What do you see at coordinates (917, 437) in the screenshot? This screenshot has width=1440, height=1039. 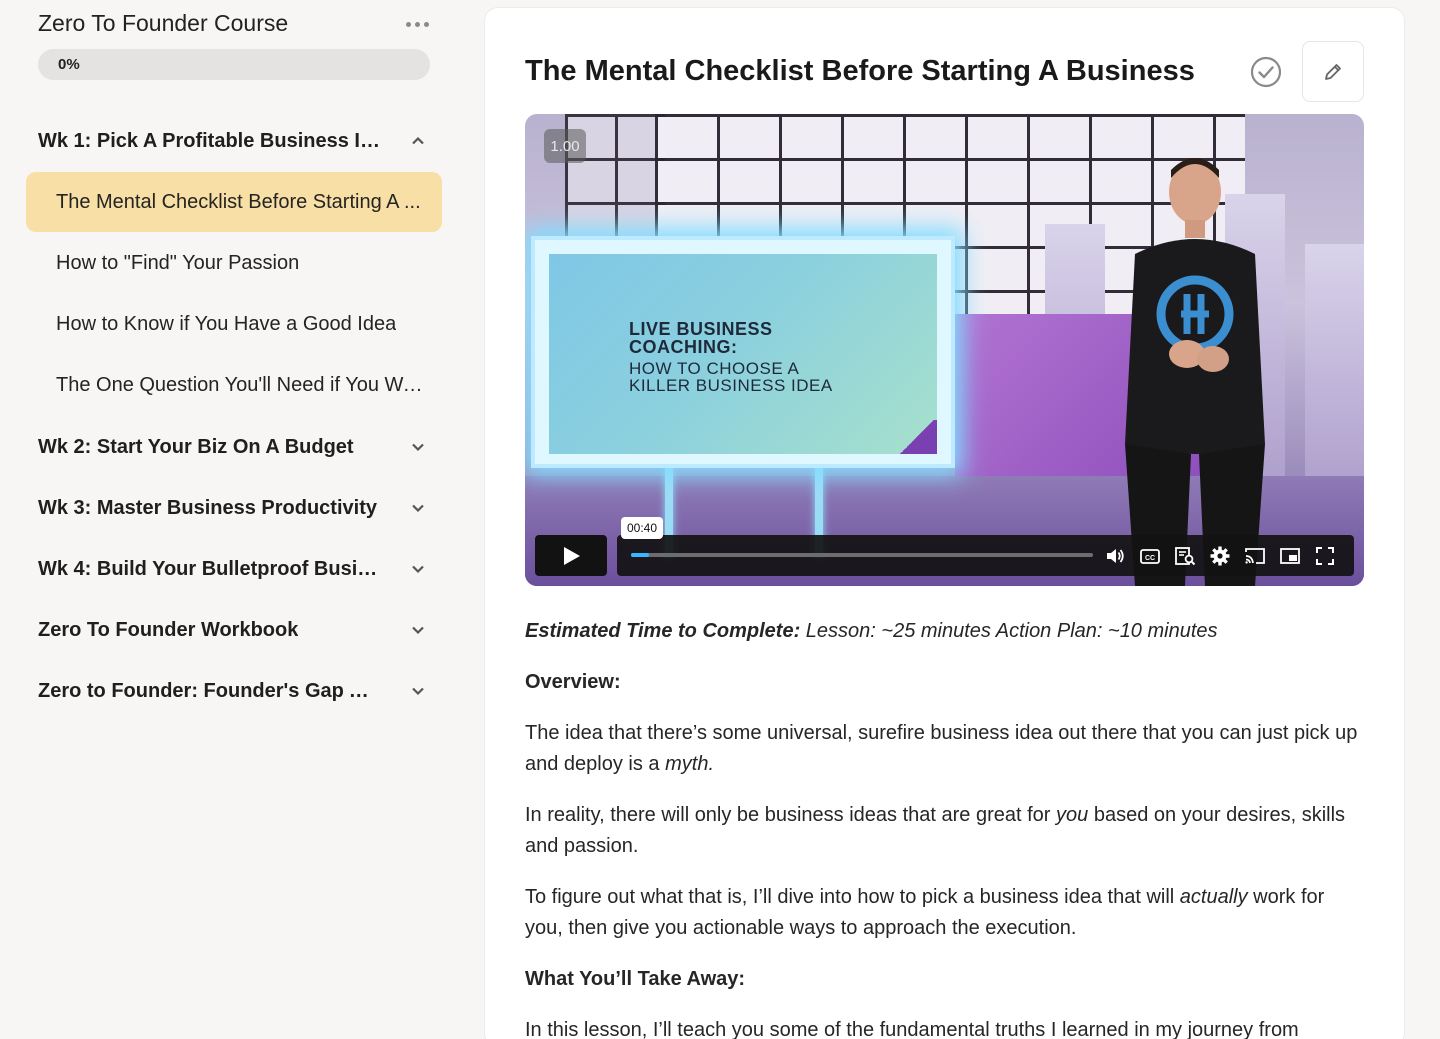 I see `screen-logo-corner` at bounding box center [917, 437].